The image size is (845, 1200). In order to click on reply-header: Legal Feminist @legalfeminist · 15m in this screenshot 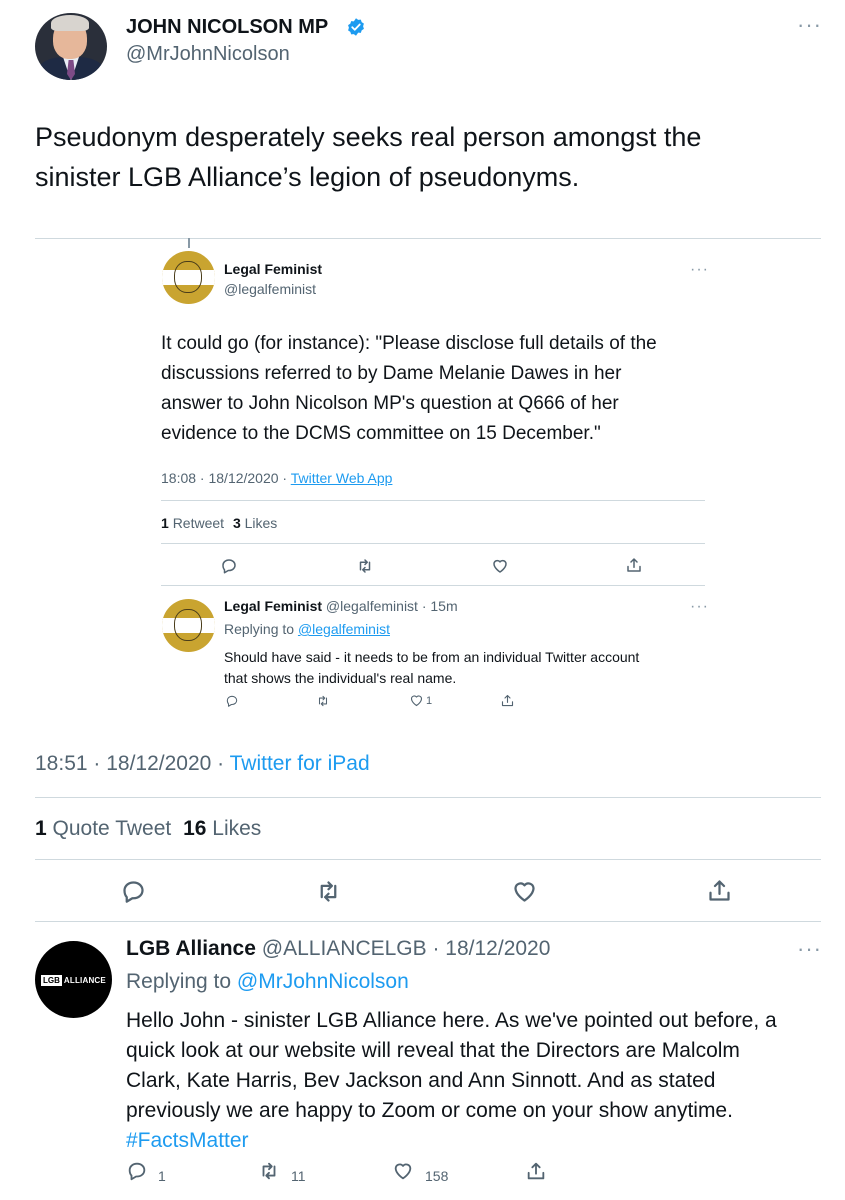, I will do `click(341, 606)`.